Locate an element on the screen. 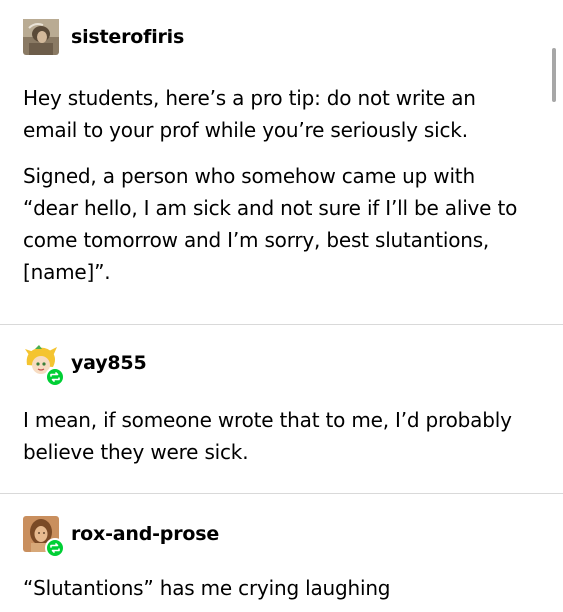 The image size is (563, 612). post-header: sisterofiris is located at coordinates (281, 37).